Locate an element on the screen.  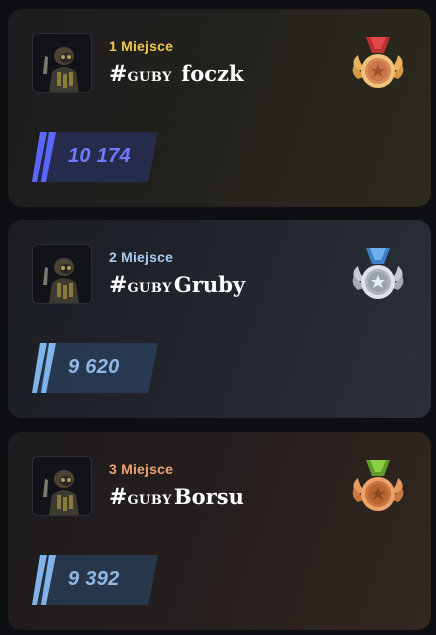
player-name: #GUBYBorsu is located at coordinates (176, 497).